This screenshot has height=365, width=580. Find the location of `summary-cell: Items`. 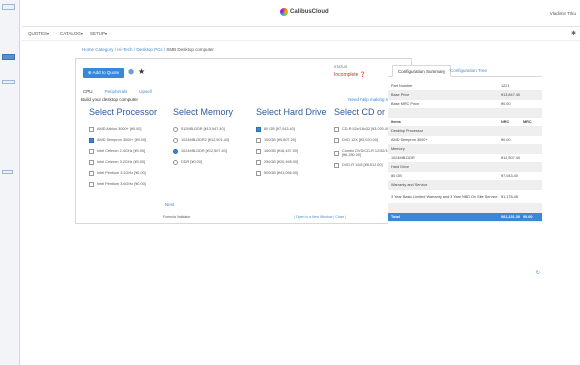

summary-cell: Items is located at coordinates (396, 122).